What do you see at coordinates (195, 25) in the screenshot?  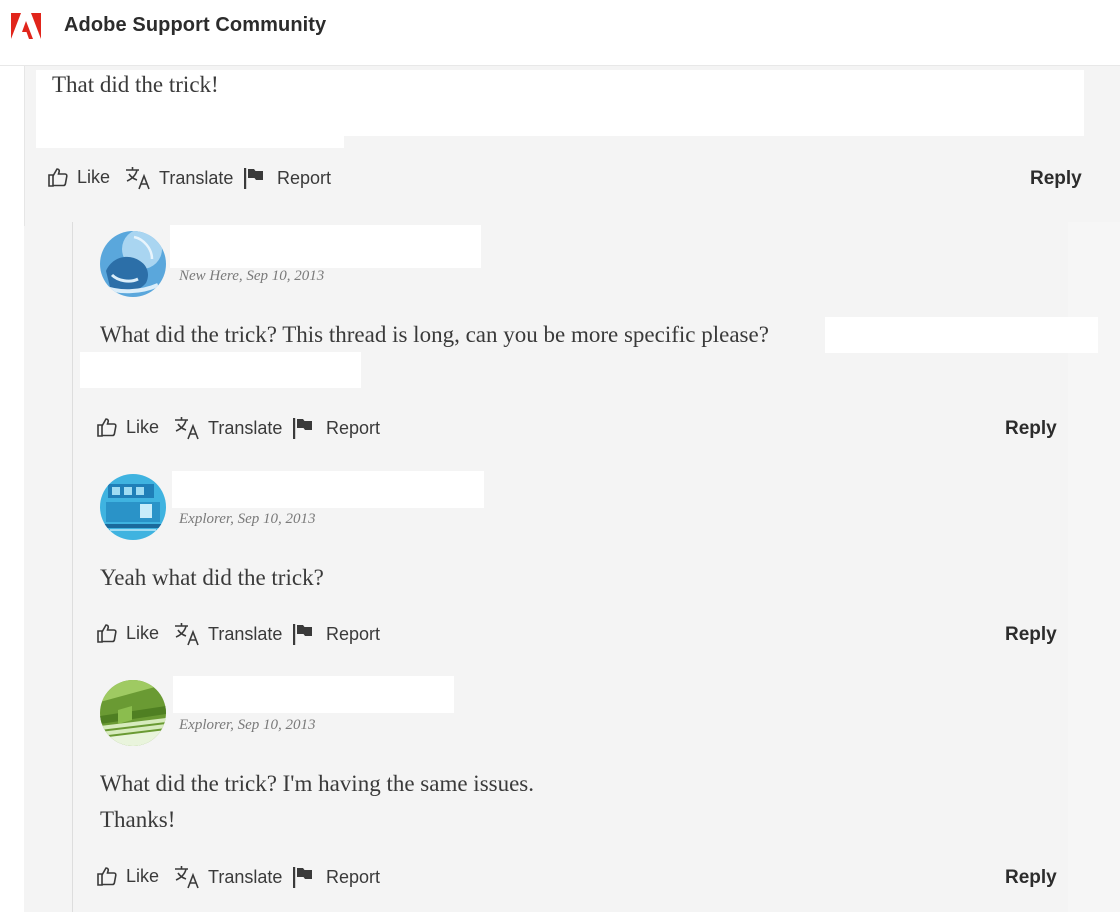 I see `site-title: Adobe Support Community` at bounding box center [195, 25].